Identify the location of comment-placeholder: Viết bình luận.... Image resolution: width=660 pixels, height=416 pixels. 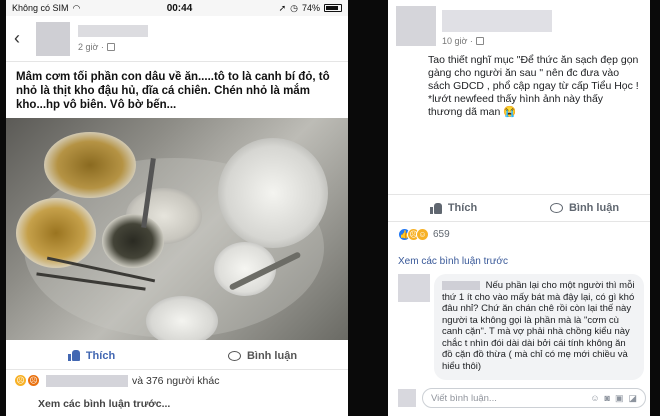
(464, 398).